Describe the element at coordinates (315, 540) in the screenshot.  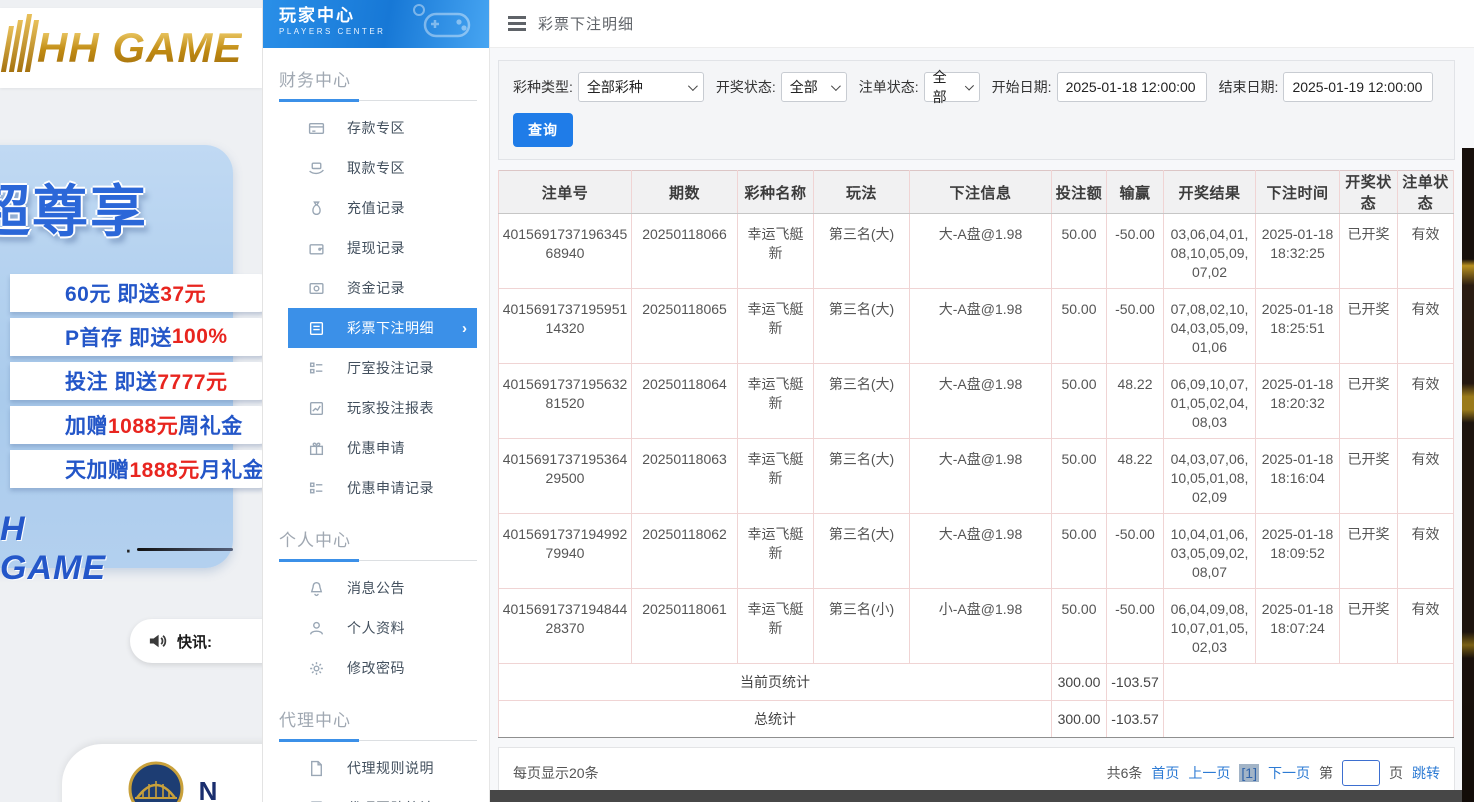
I see `sidebar-section-title: 个人中心` at that location.